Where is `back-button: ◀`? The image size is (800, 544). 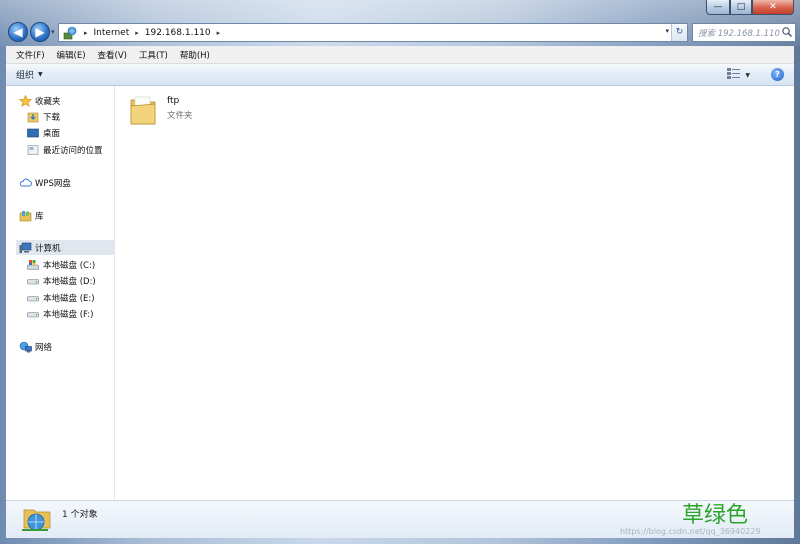 back-button: ◀ is located at coordinates (18, 32).